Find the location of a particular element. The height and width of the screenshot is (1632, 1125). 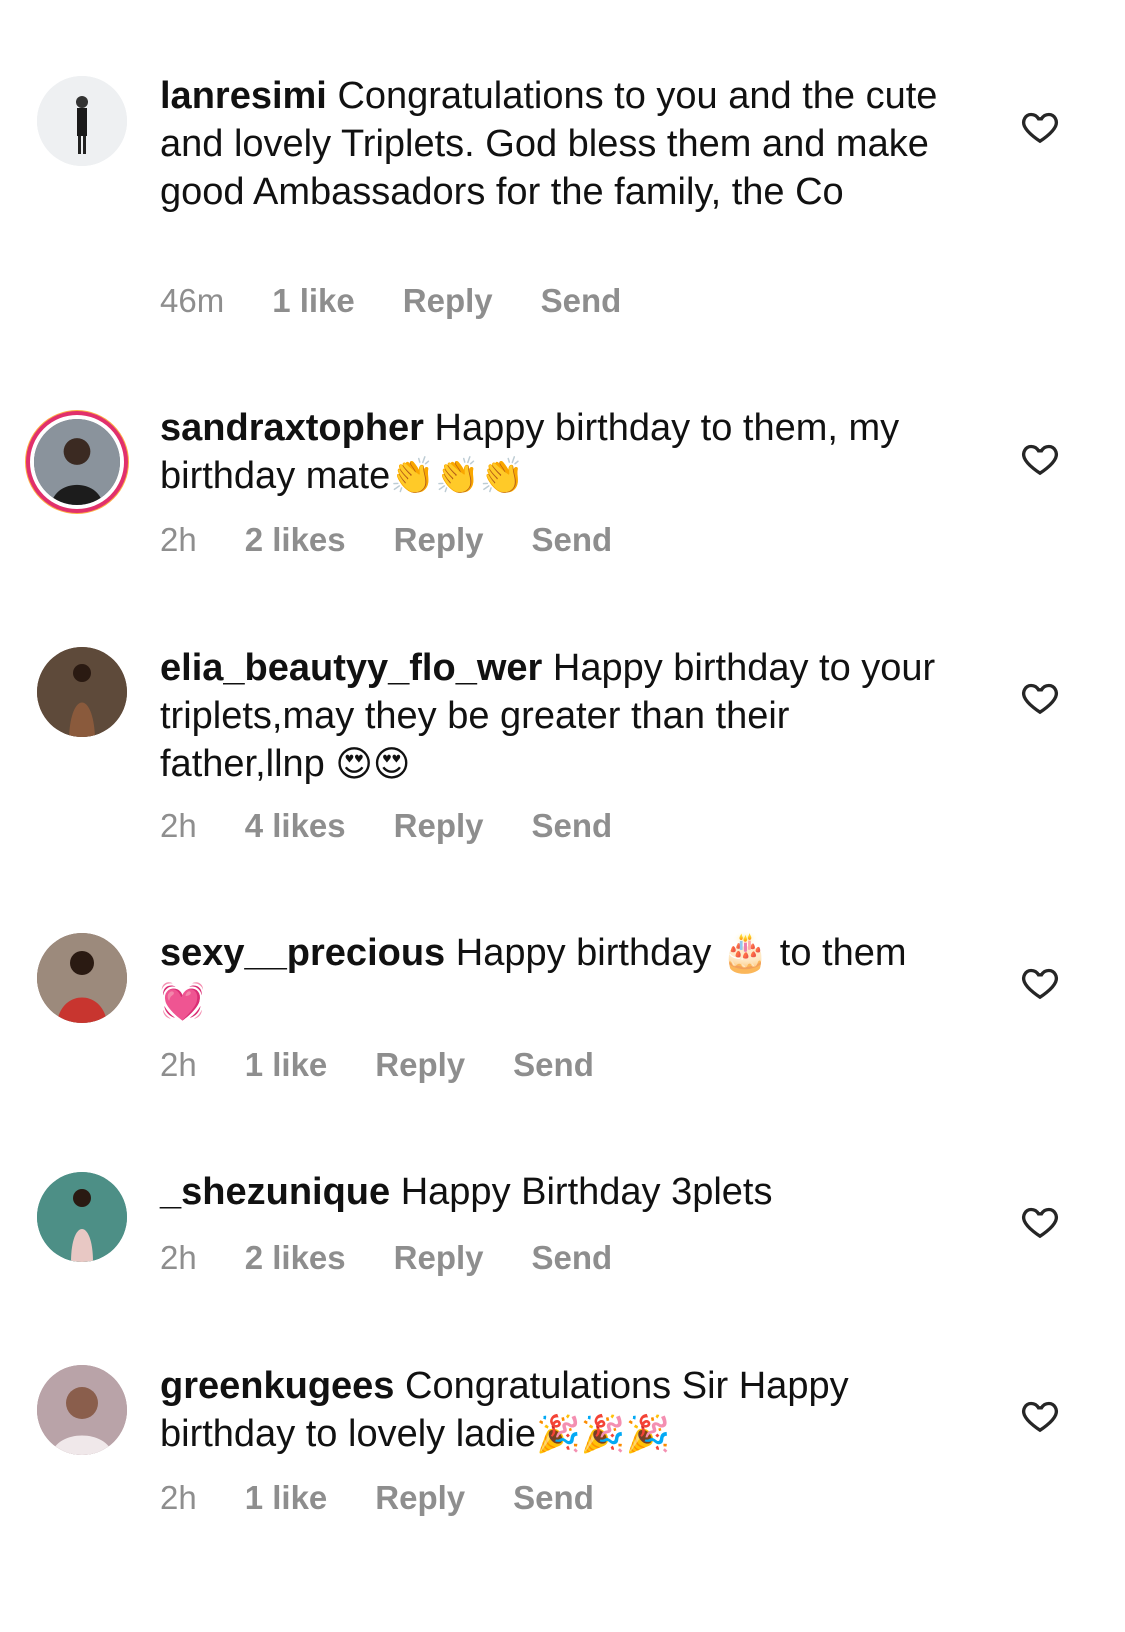

comment-text: _shezunique Happy Birthday 3plets is located at coordinates (555, 1192).